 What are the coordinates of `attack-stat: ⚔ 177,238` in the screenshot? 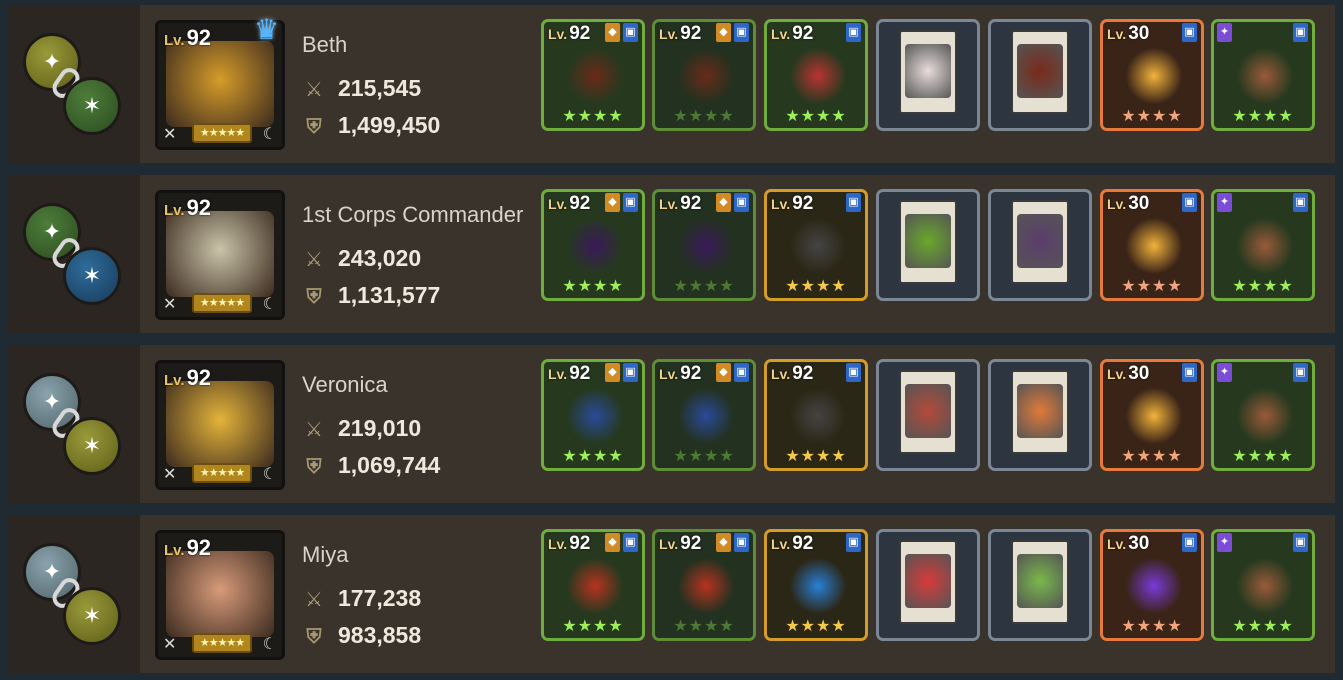 It's located at (361, 598).